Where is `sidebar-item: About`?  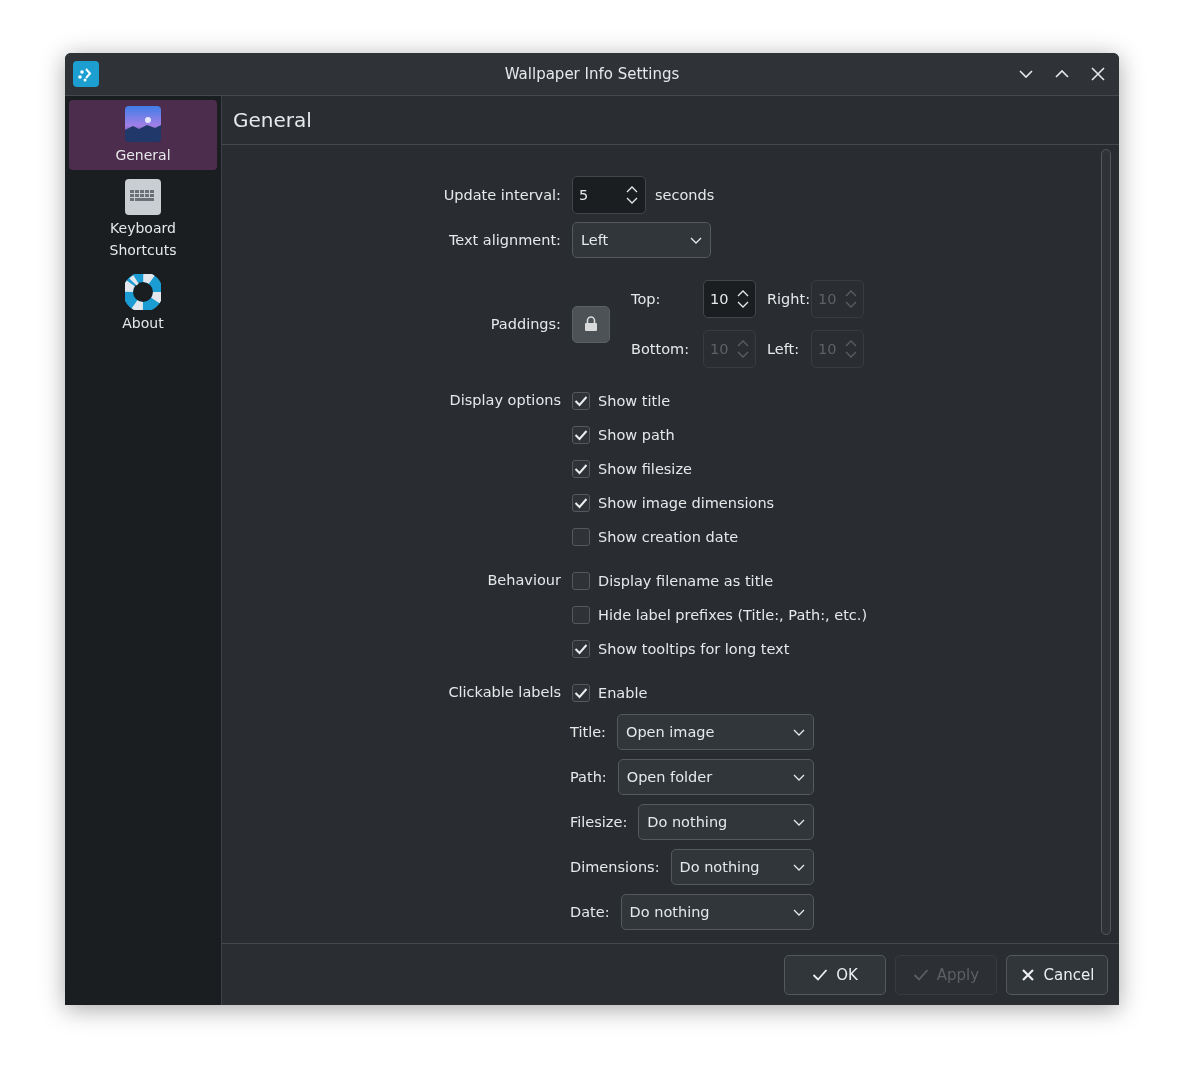
sidebar-item: About is located at coordinates (143, 303).